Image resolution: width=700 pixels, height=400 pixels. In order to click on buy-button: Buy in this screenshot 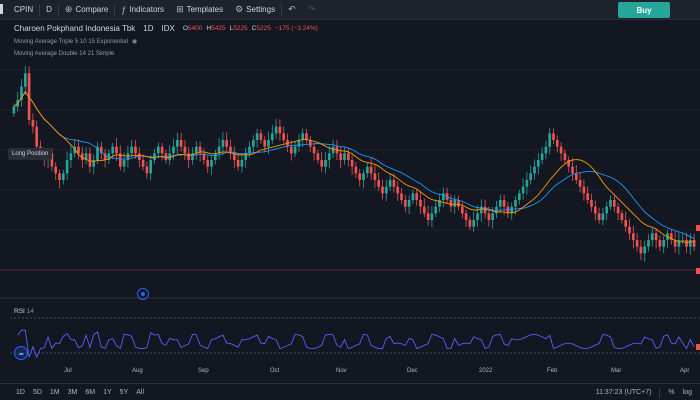, I will do `click(644, 10)`.